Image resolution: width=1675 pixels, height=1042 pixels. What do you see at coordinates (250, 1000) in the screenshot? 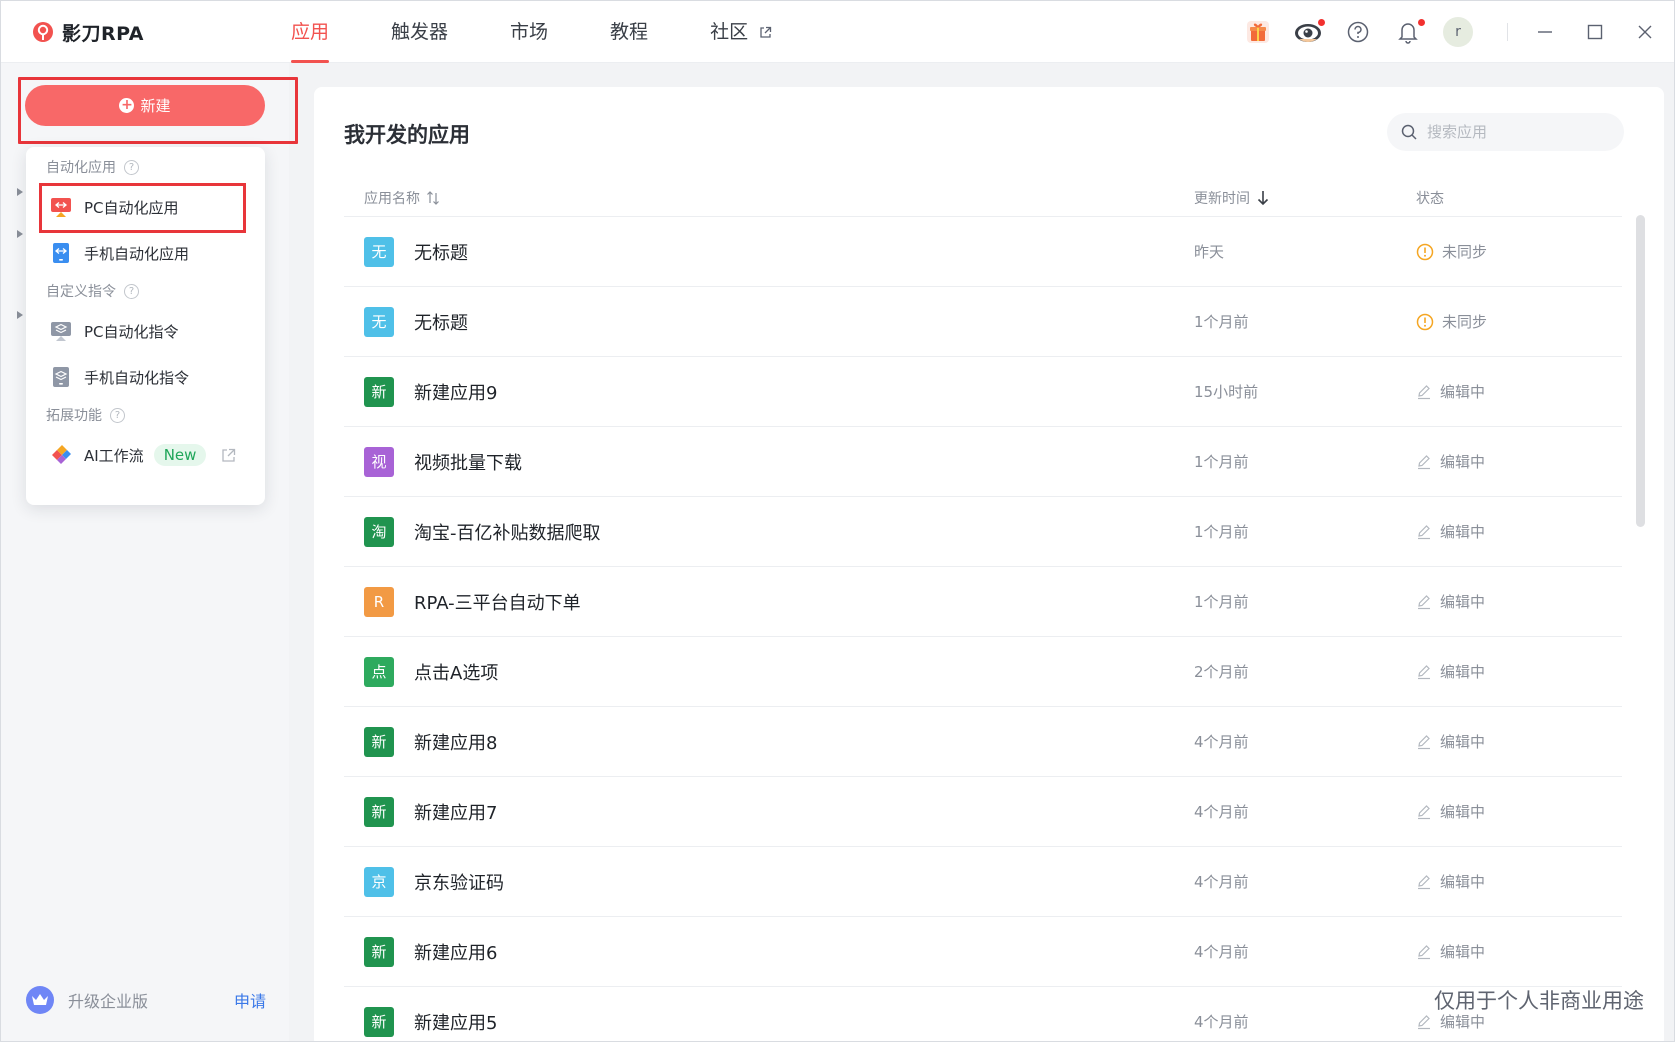
I see `apply-link: 申请` at bounding box center [250, 1000].